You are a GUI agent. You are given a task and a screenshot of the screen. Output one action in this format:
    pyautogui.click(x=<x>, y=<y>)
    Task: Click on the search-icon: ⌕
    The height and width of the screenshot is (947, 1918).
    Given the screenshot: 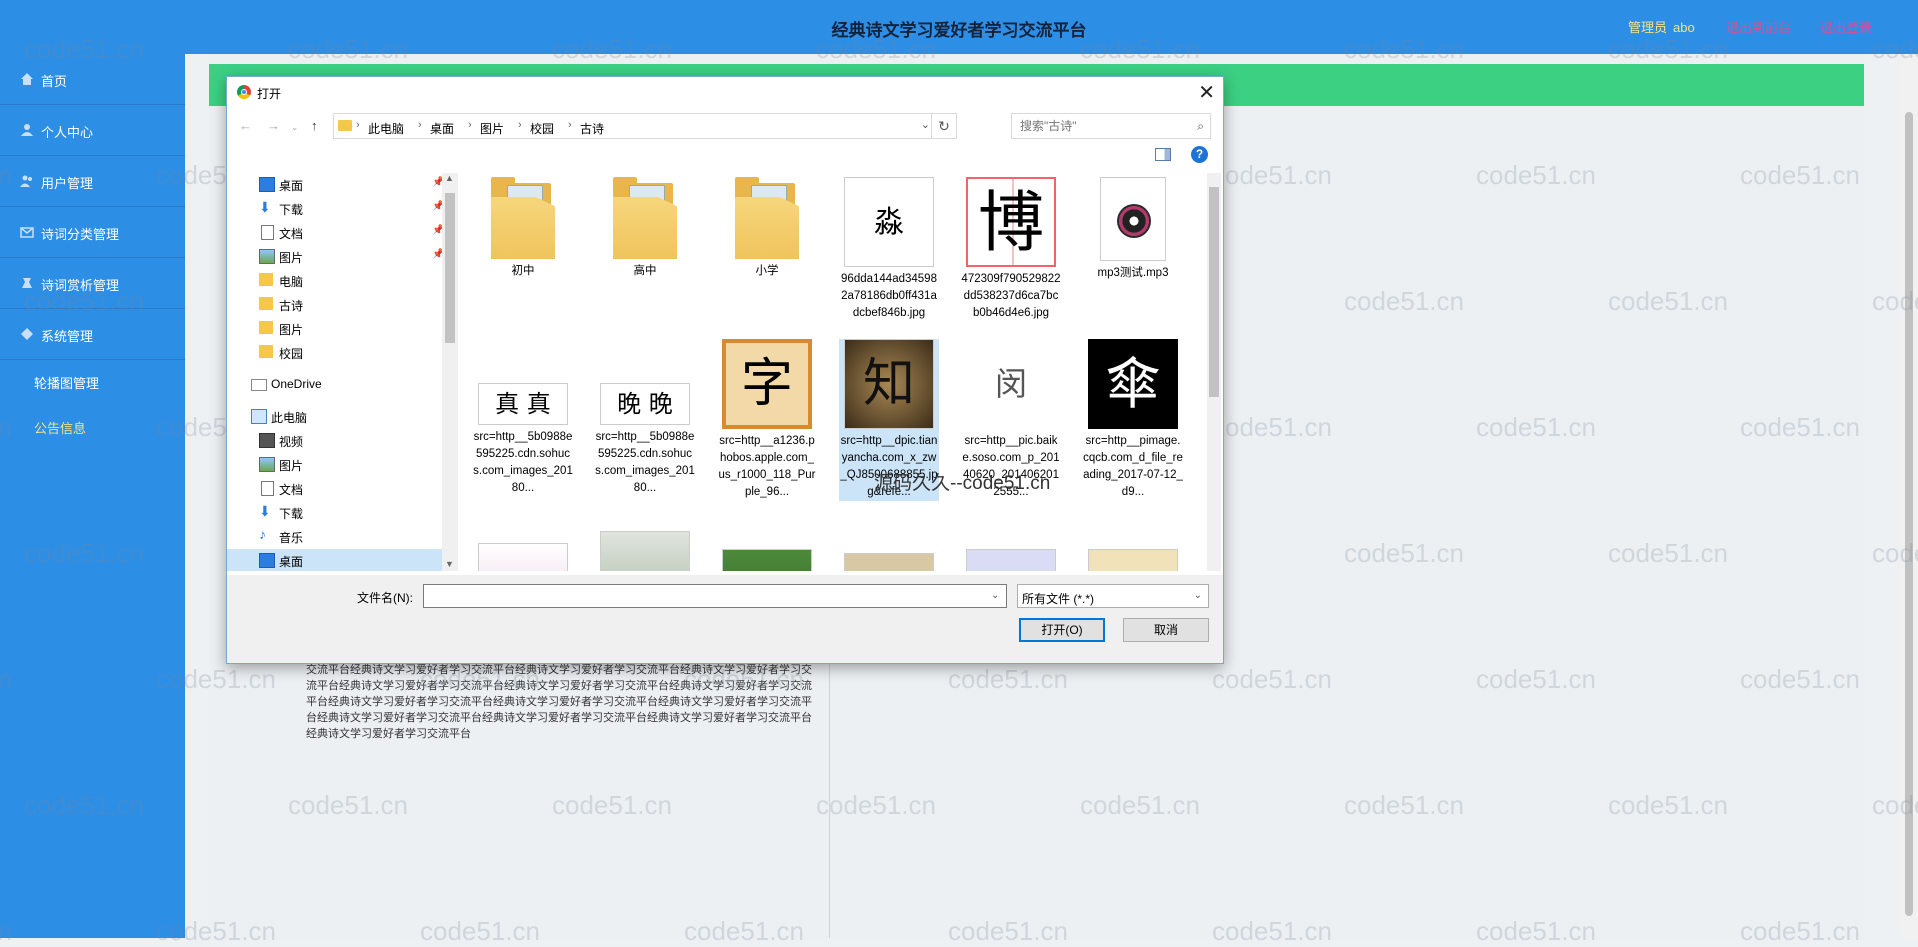 What is the action you would take?
    pyautogui.click(x=1200, y=126)
    